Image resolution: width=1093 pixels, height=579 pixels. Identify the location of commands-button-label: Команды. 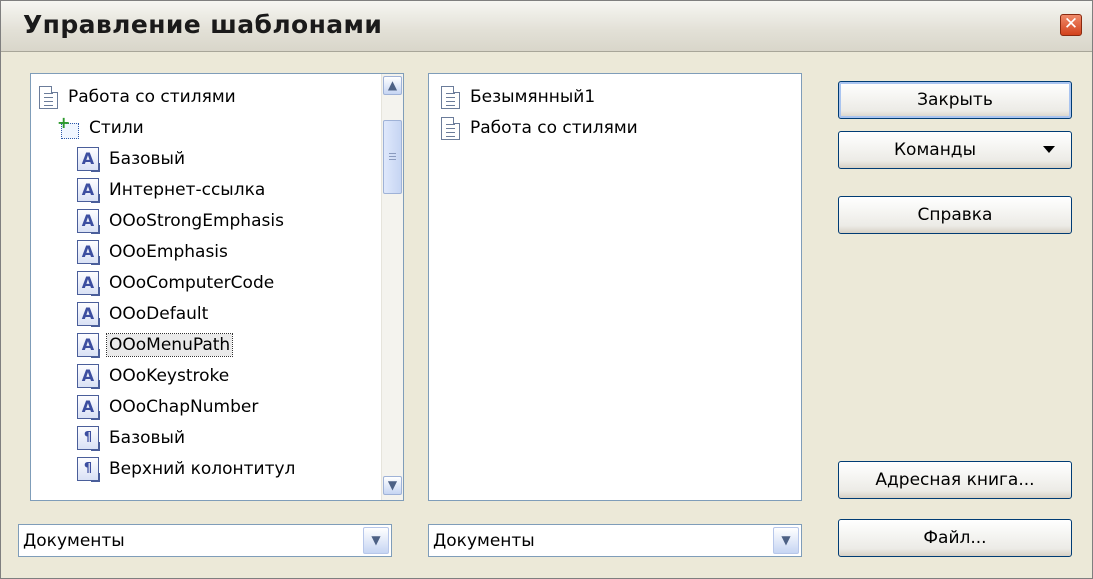
(934, 150).